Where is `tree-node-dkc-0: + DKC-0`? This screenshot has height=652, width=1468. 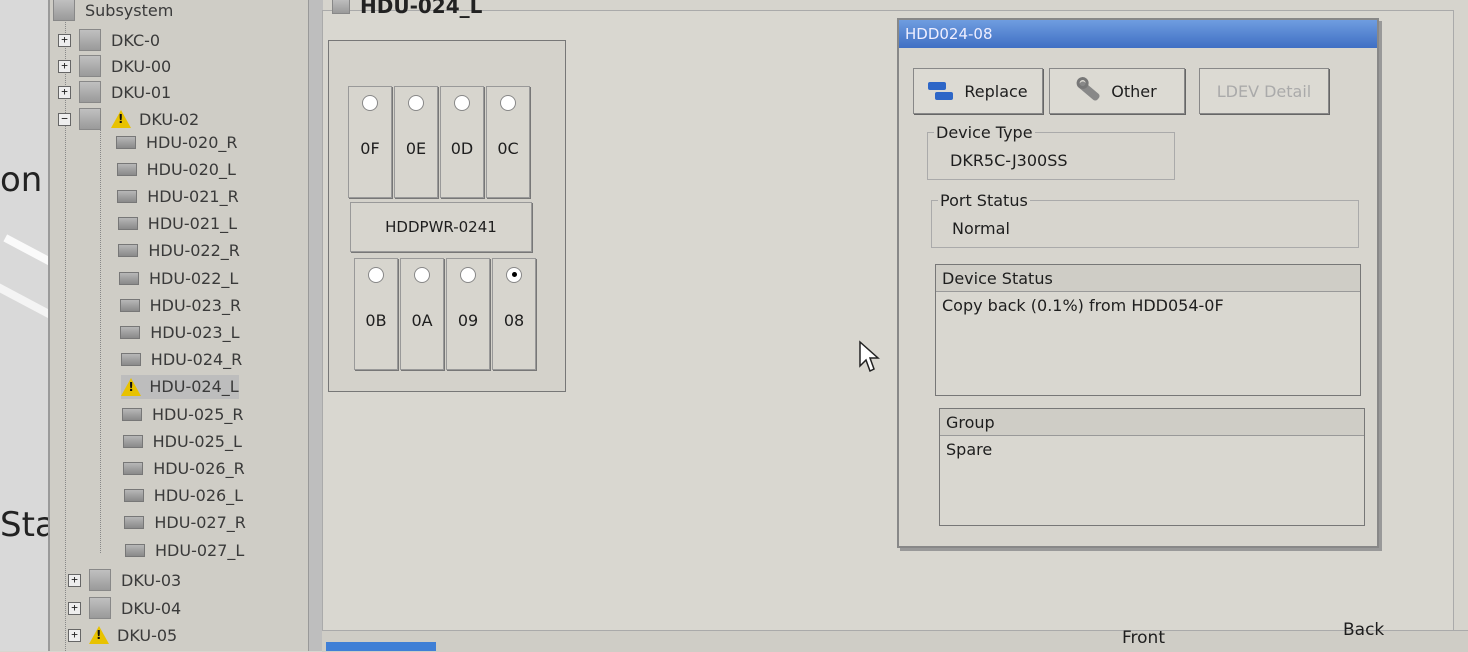 tree-node-dkc-0: + DKC-0 is located at coordinates (109, 40).